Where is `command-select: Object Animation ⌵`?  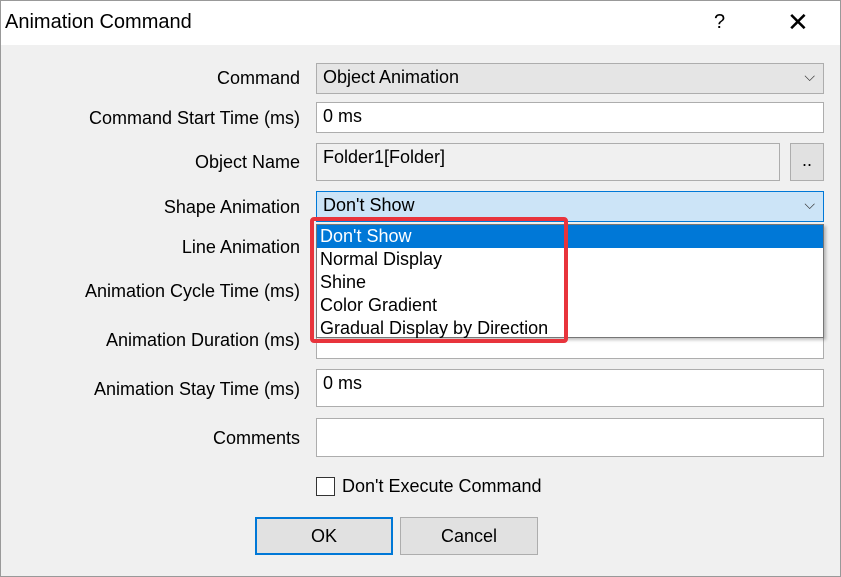 command-select: Object Animation ⌵ is located at coordinates (570, 78).